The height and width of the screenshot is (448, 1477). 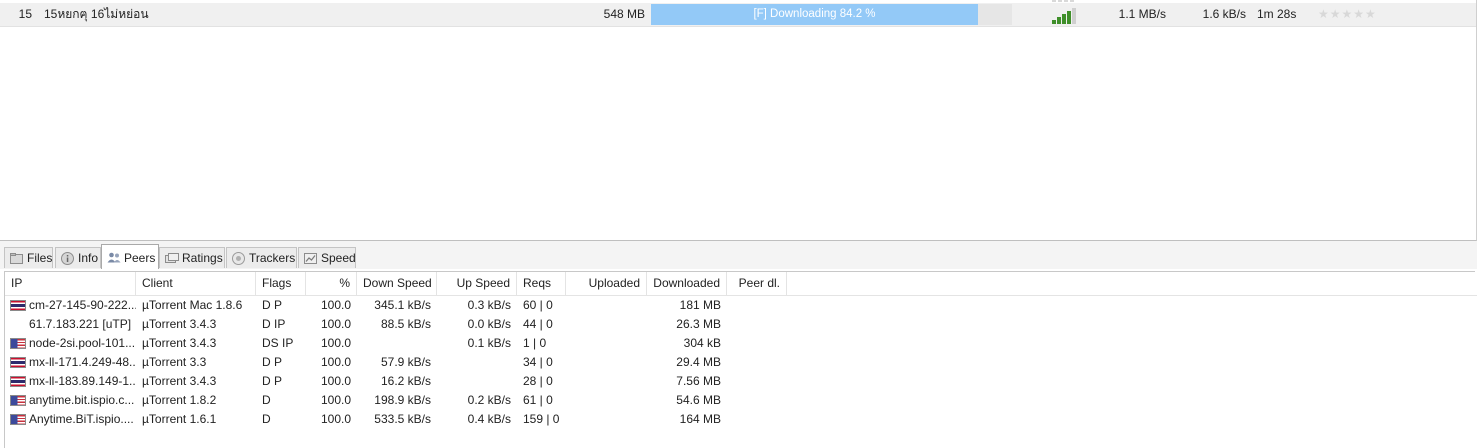 I want to click on peer-up-speed: 0.0 kB/s, so click(x=489, y=324).